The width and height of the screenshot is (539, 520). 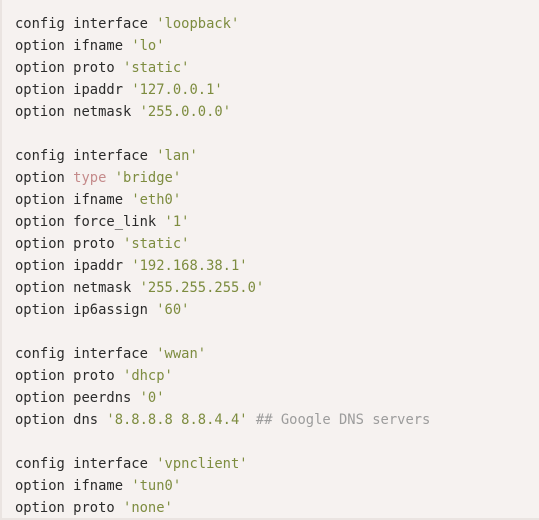 I want to click on code-token-name: dns, so click(x=86, y=420).